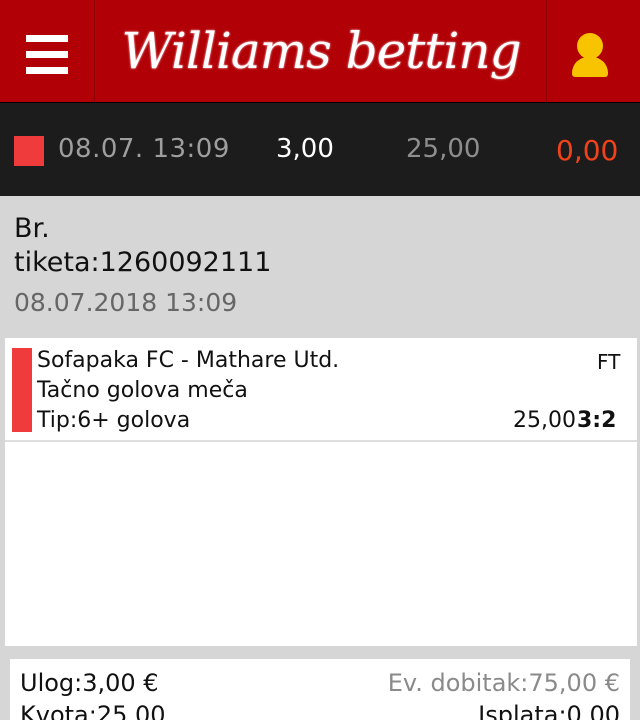 The height and width of the screenshot is (720, 640). I want to click on potential-win: Ev. dobitak:75,00 €, so click(503, 683).